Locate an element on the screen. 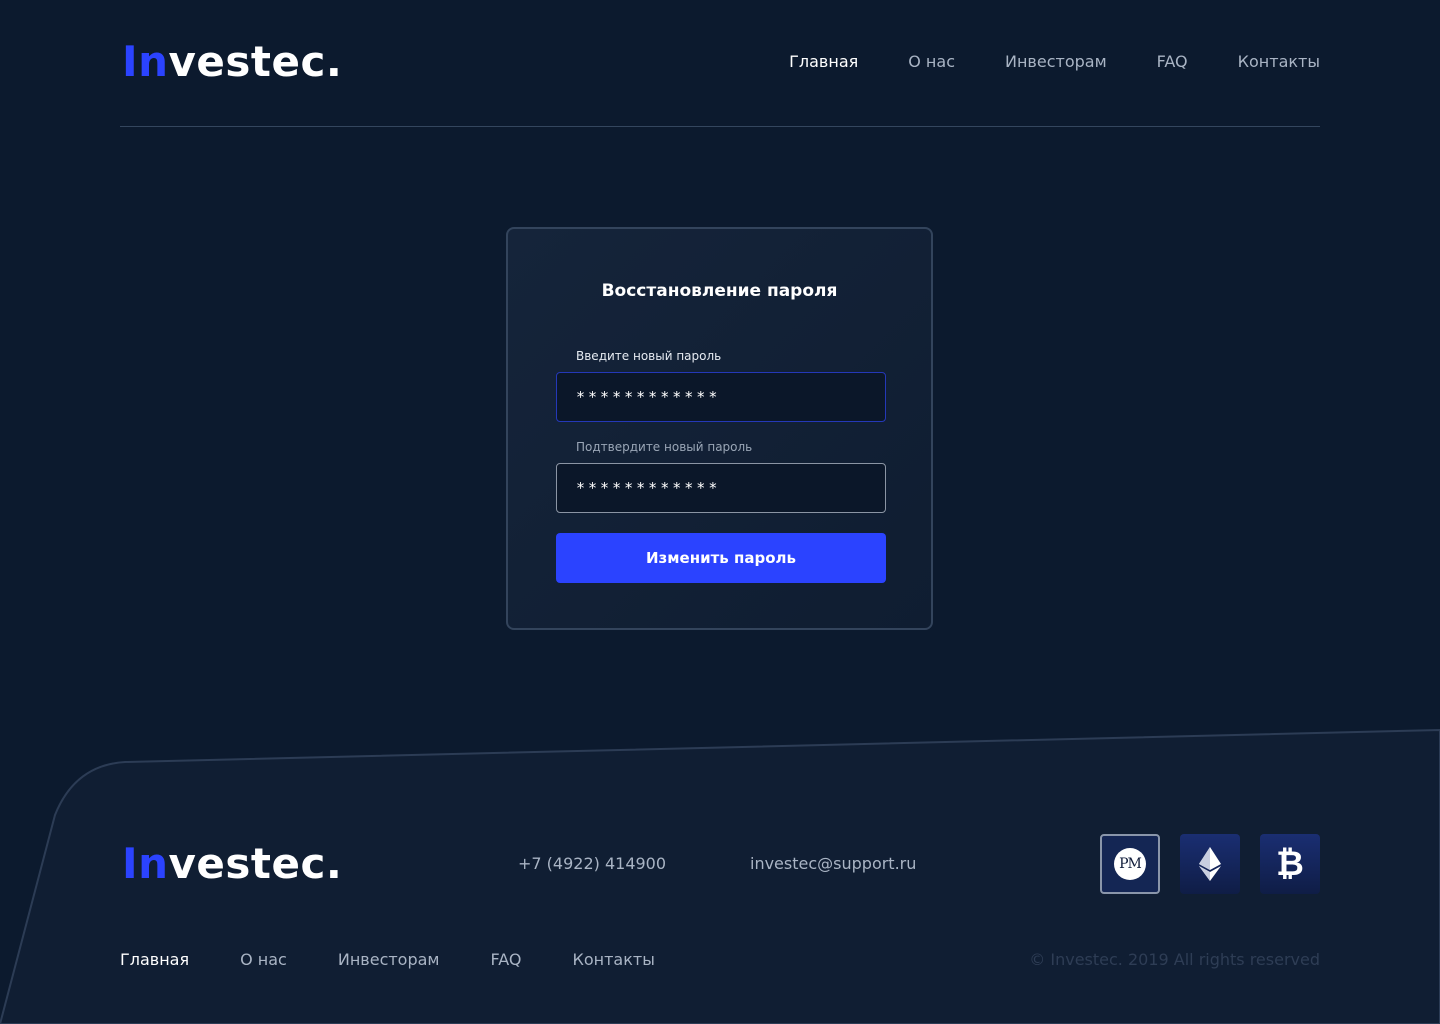 Image resolution: width=1440 pixels, height=1024 pixels. bitcoin-button: ₿ is located at coordinates (1290, 864).